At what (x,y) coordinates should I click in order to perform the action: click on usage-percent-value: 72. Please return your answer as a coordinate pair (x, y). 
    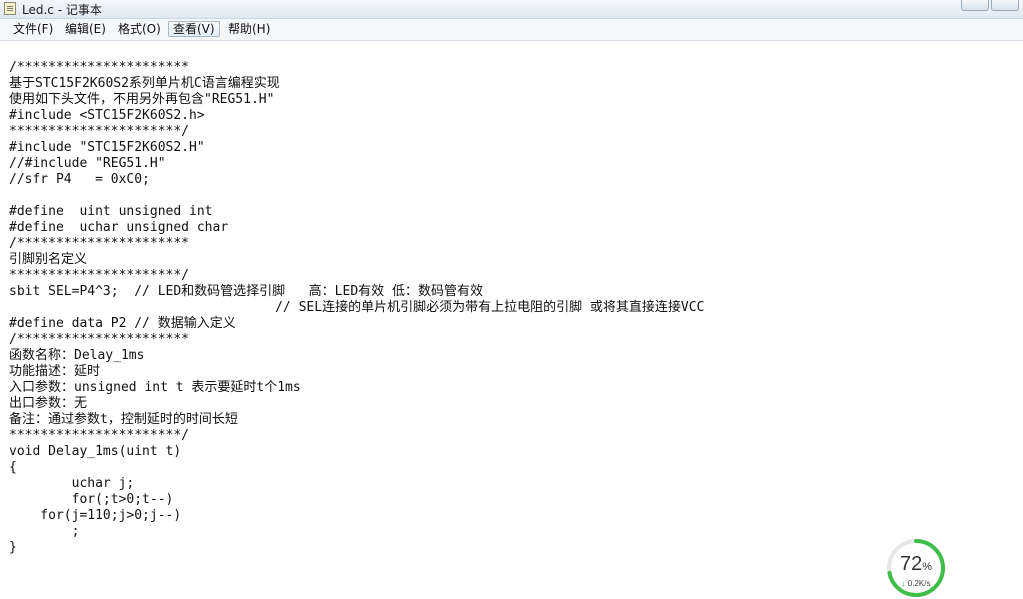
    Looking at the image, I should click on (911, 564).